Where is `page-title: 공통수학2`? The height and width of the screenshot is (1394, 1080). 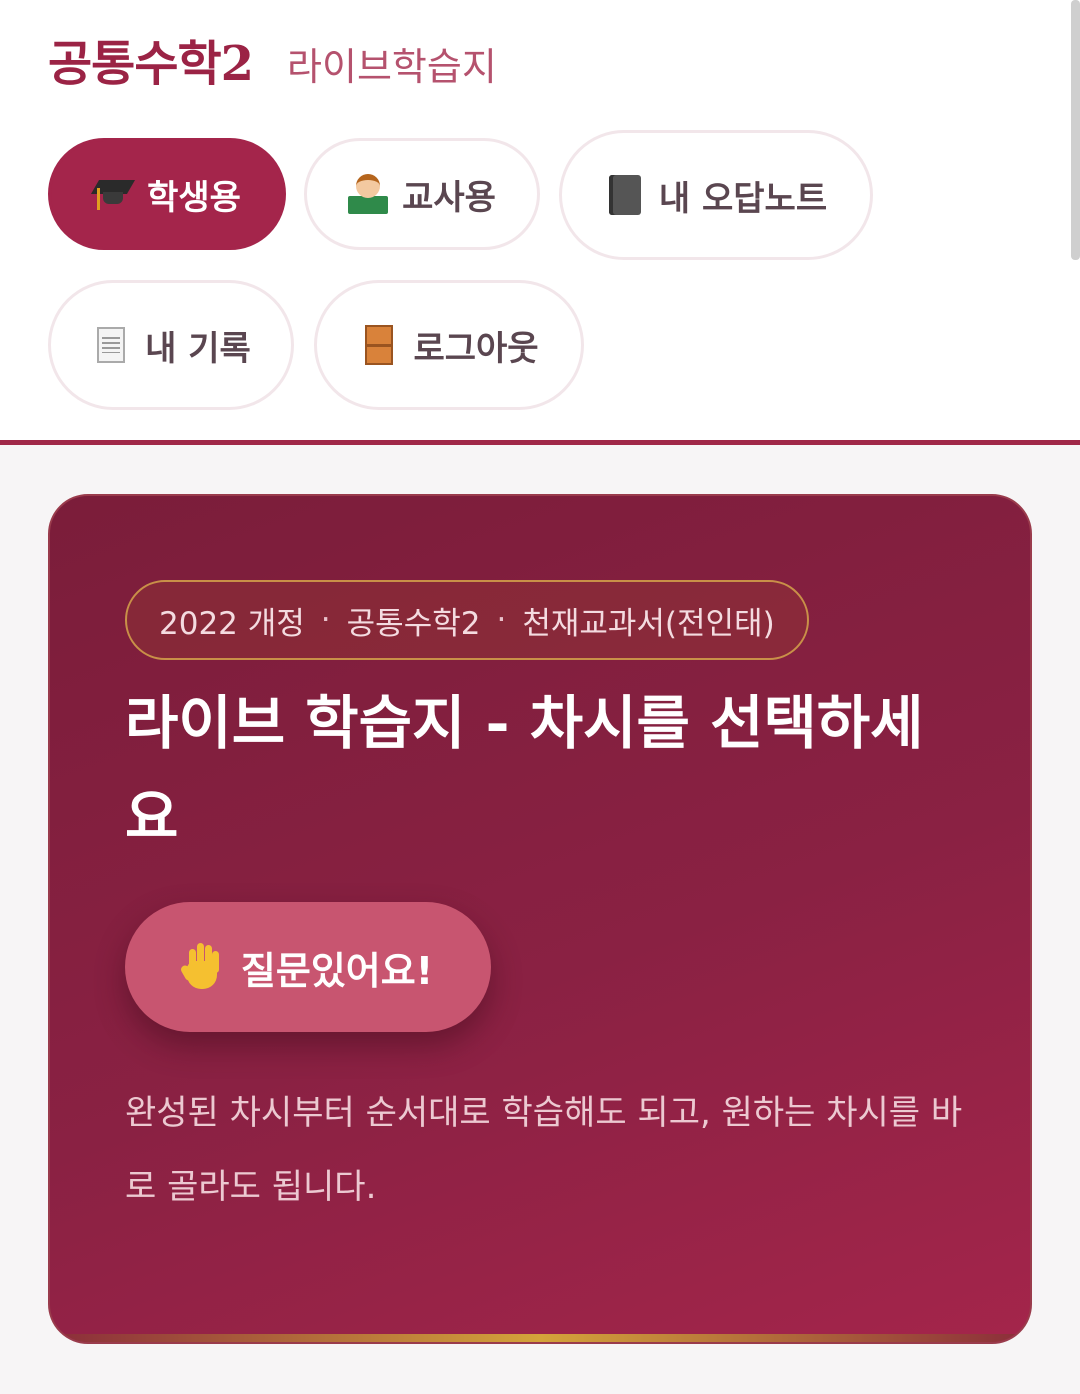
page-title: 공통수학2 is located at coordinates (151, 64).